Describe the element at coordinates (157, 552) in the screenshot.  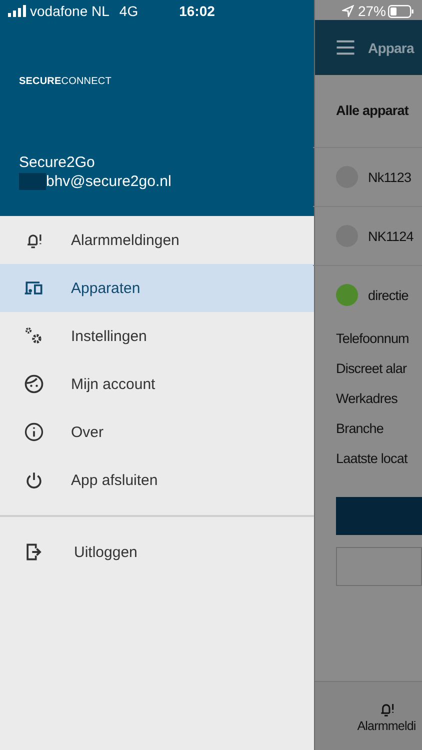
I see `logout-item: Uitloggen` at that location.